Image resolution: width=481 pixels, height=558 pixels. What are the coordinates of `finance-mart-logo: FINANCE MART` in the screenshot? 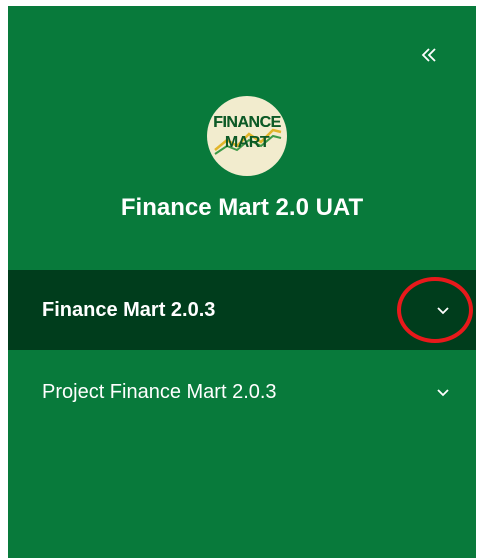 It's located at (247, 136).